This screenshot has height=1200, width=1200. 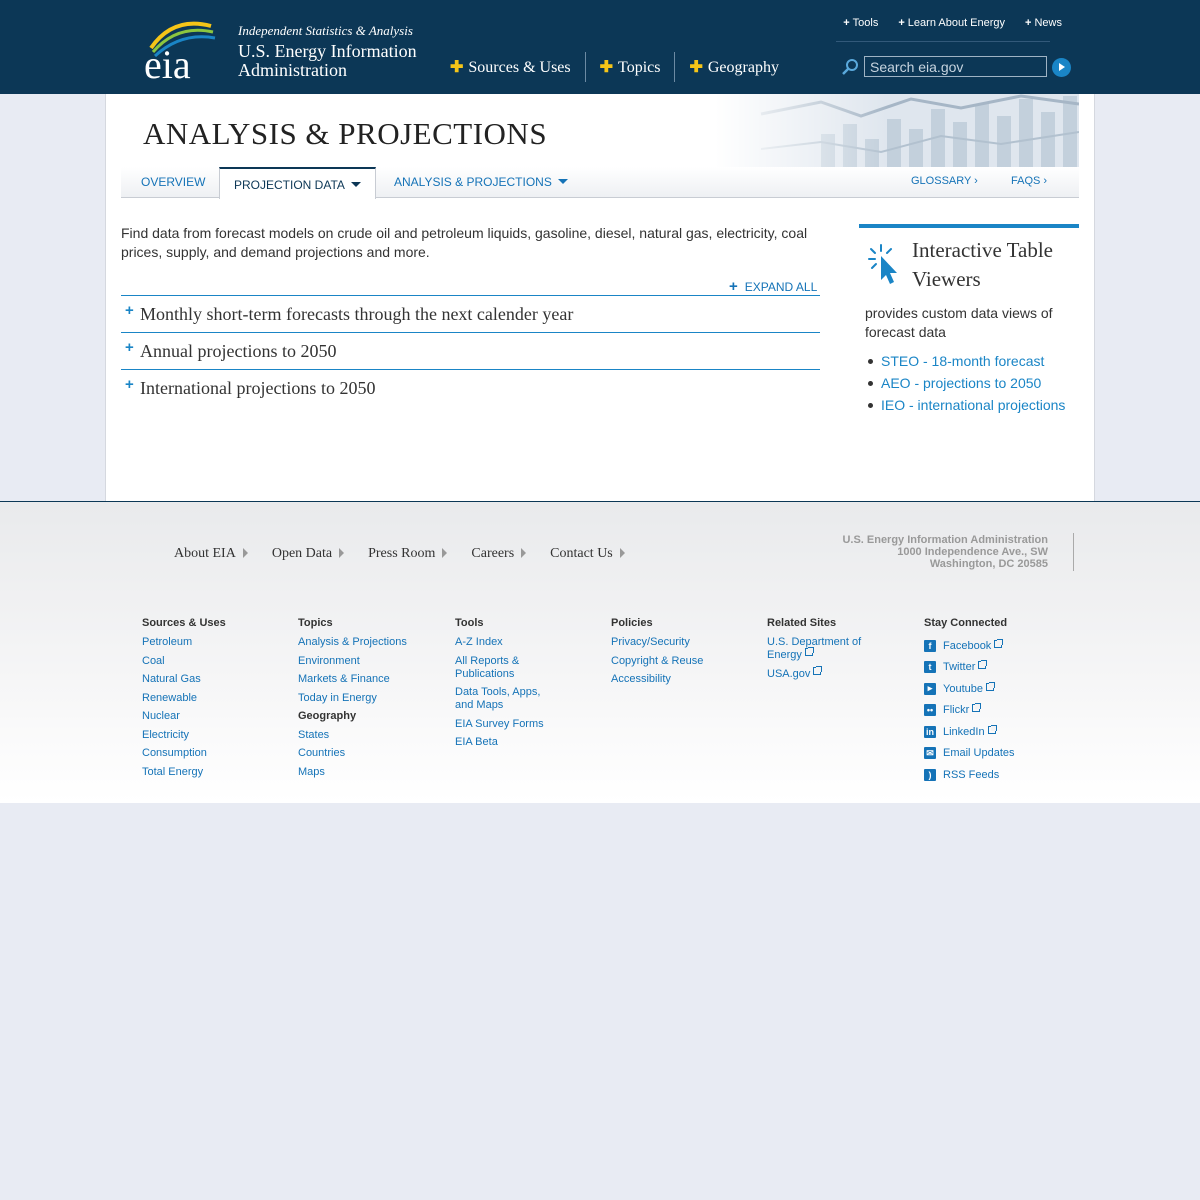 I want to click on sidebar-link-steo: STEO - 18-month forecast, so click(x=962, y=361).